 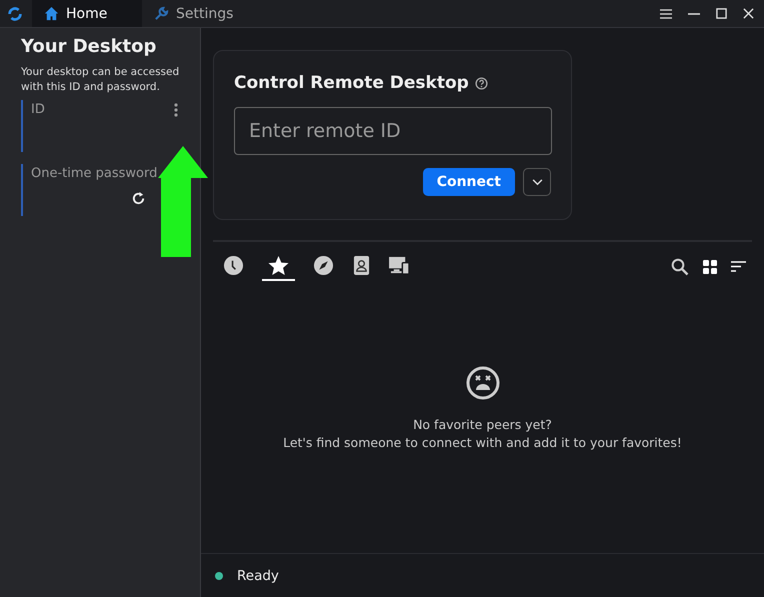 I want to click on sad-face-icon, so click(x=483, y=383).